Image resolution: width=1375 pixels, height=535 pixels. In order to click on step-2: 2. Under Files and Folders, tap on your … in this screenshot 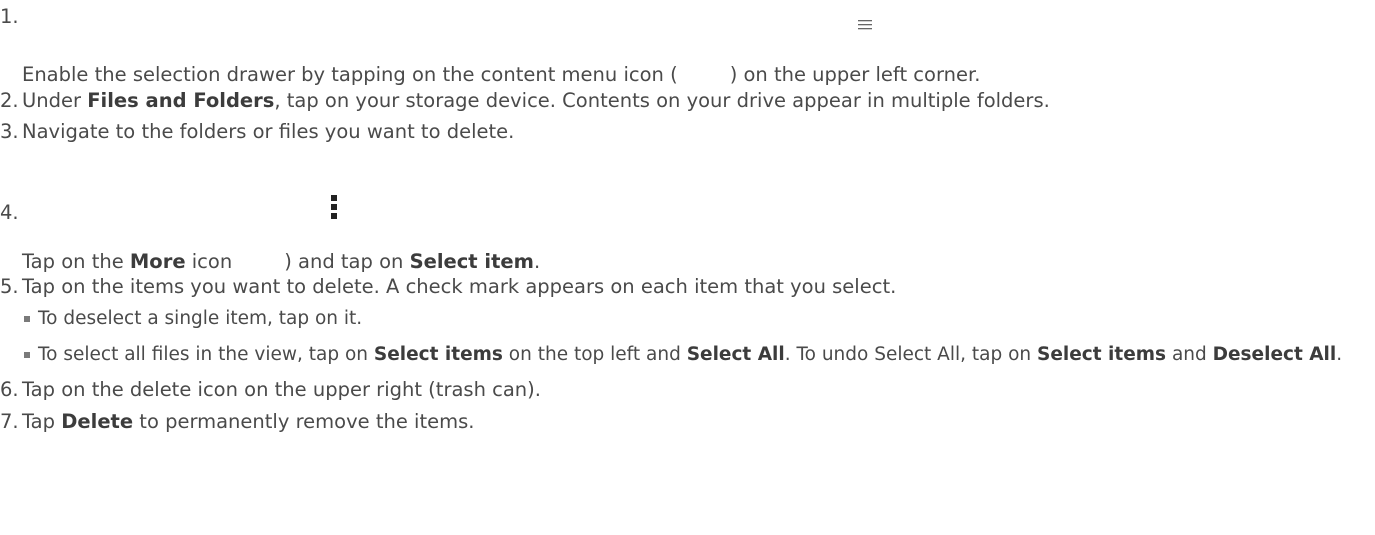, I will do `click(525, 100)`.